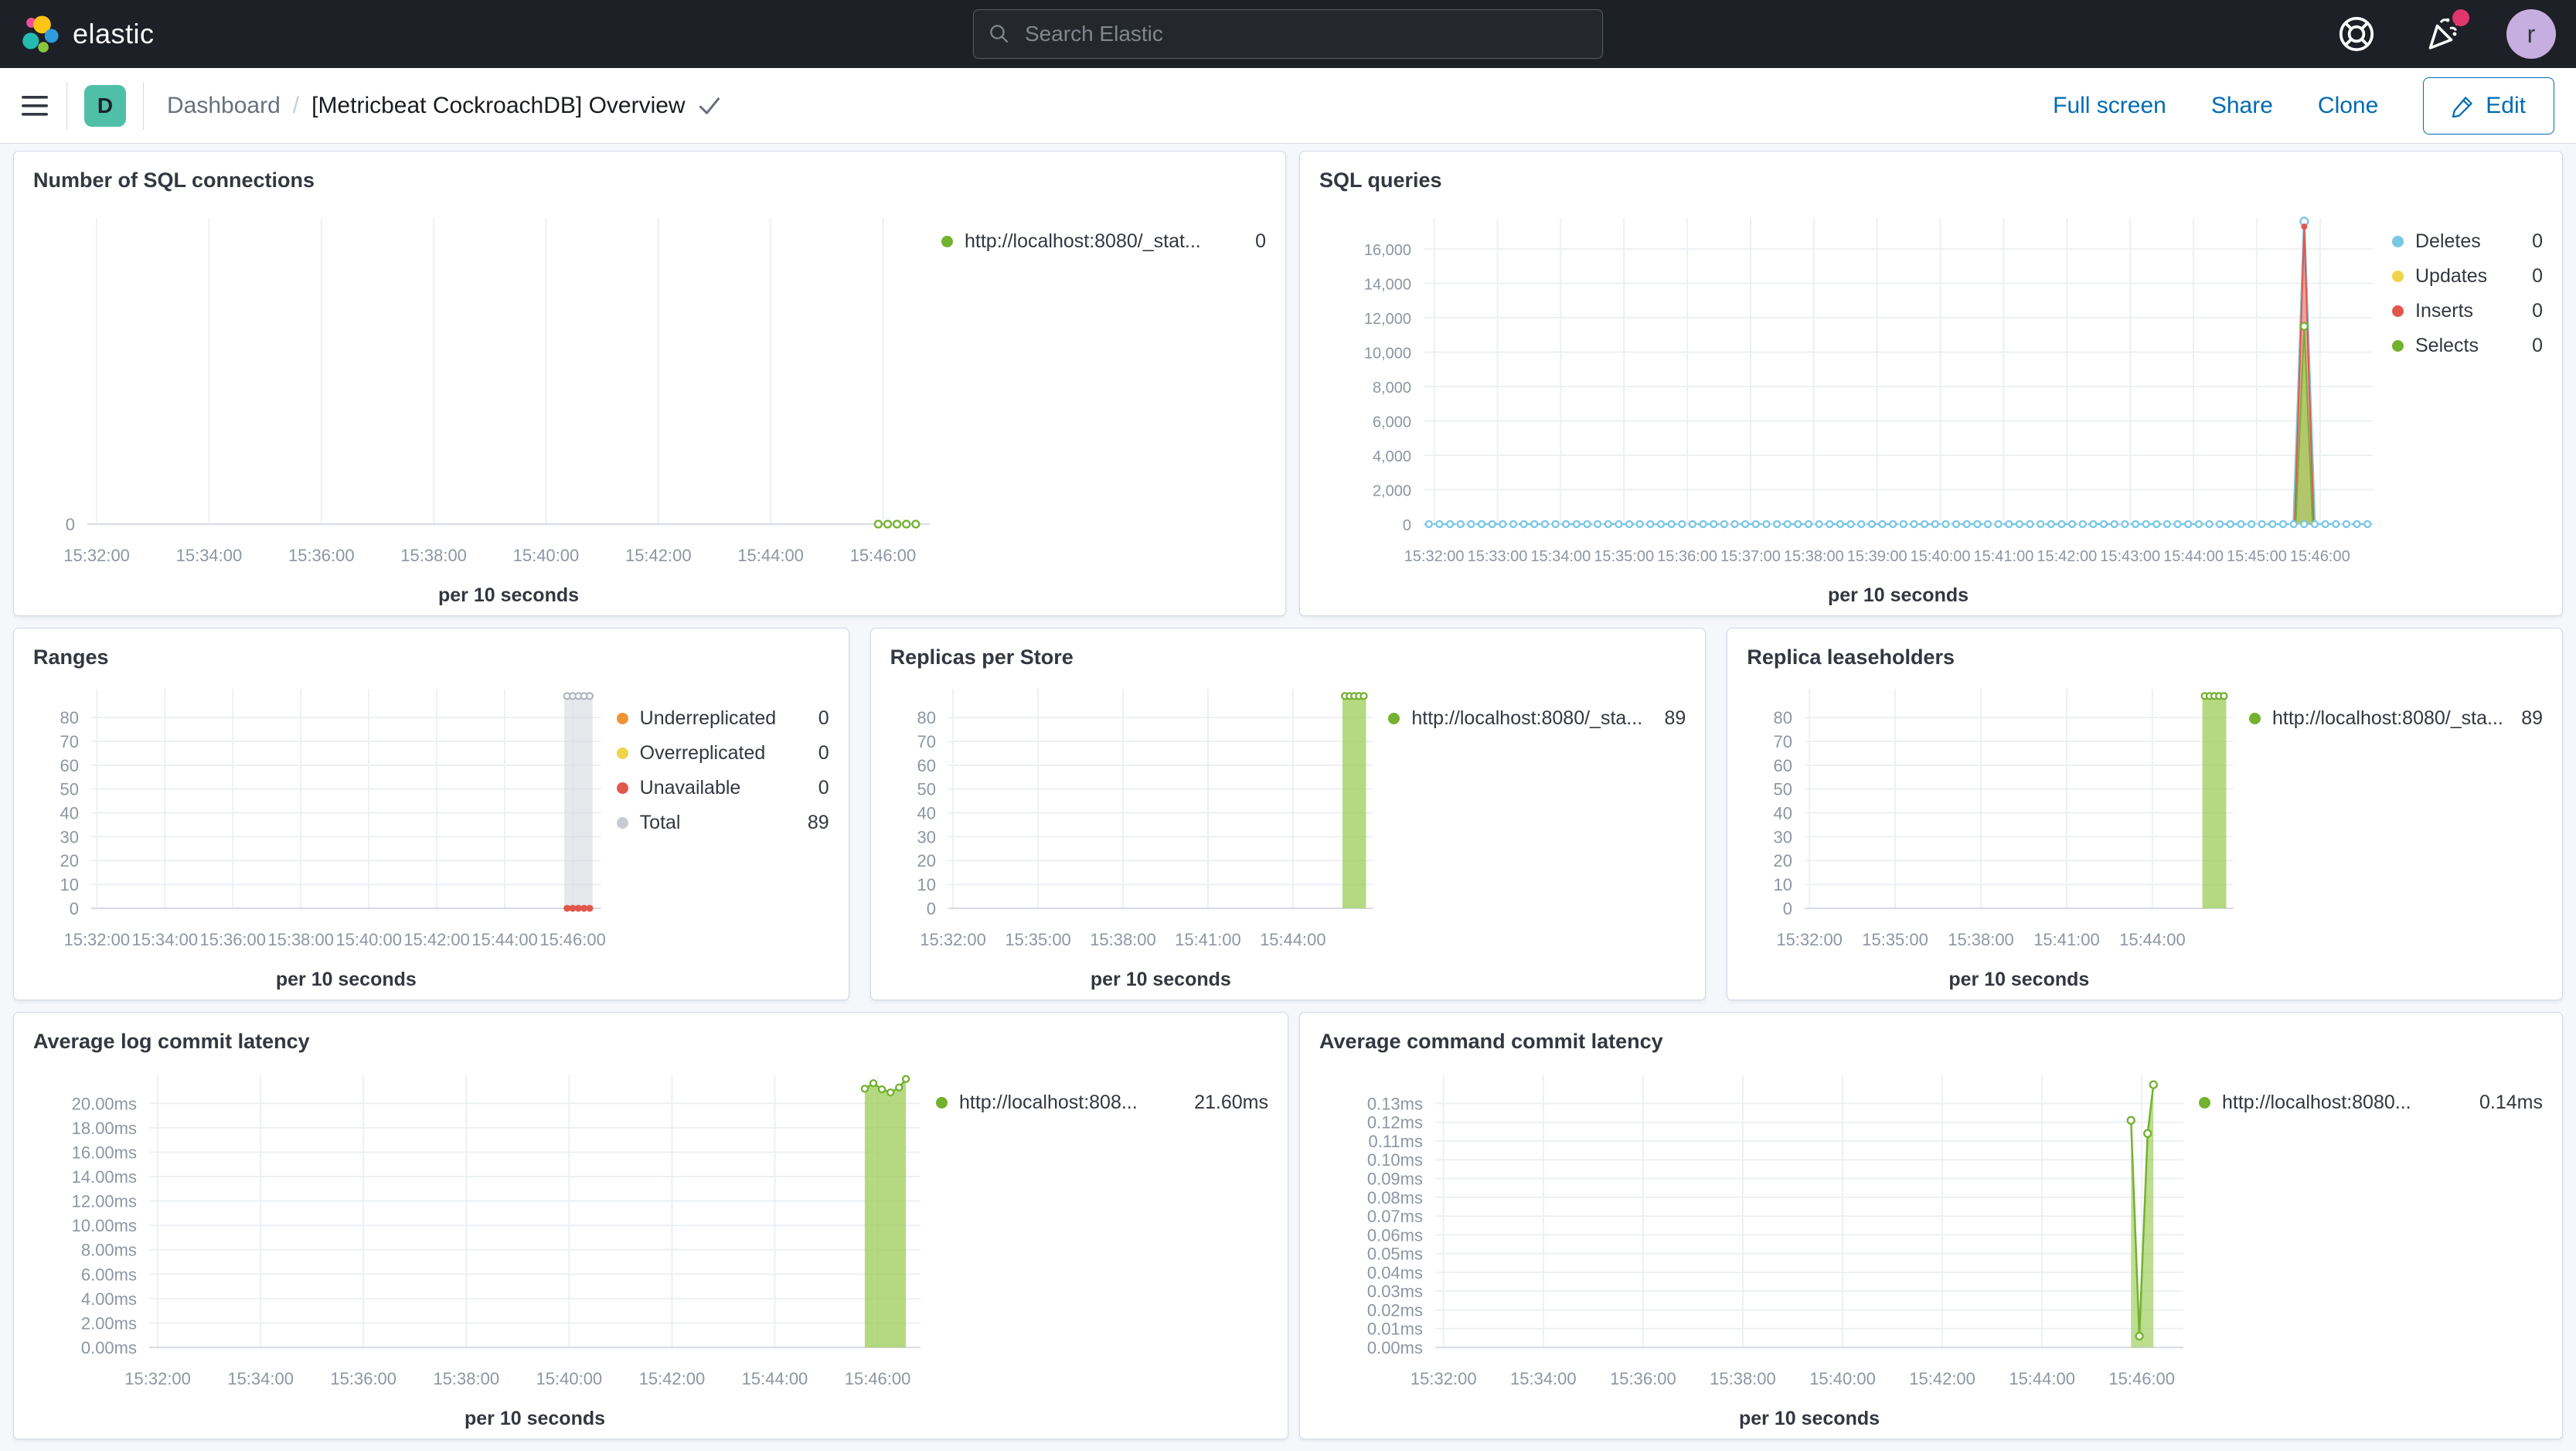 The height and width of the screenshot is (1451, 2576). Describe the element at coordinates (2109, 106) in the screenshot. I see `full-screen-button: Full screen` at that location.